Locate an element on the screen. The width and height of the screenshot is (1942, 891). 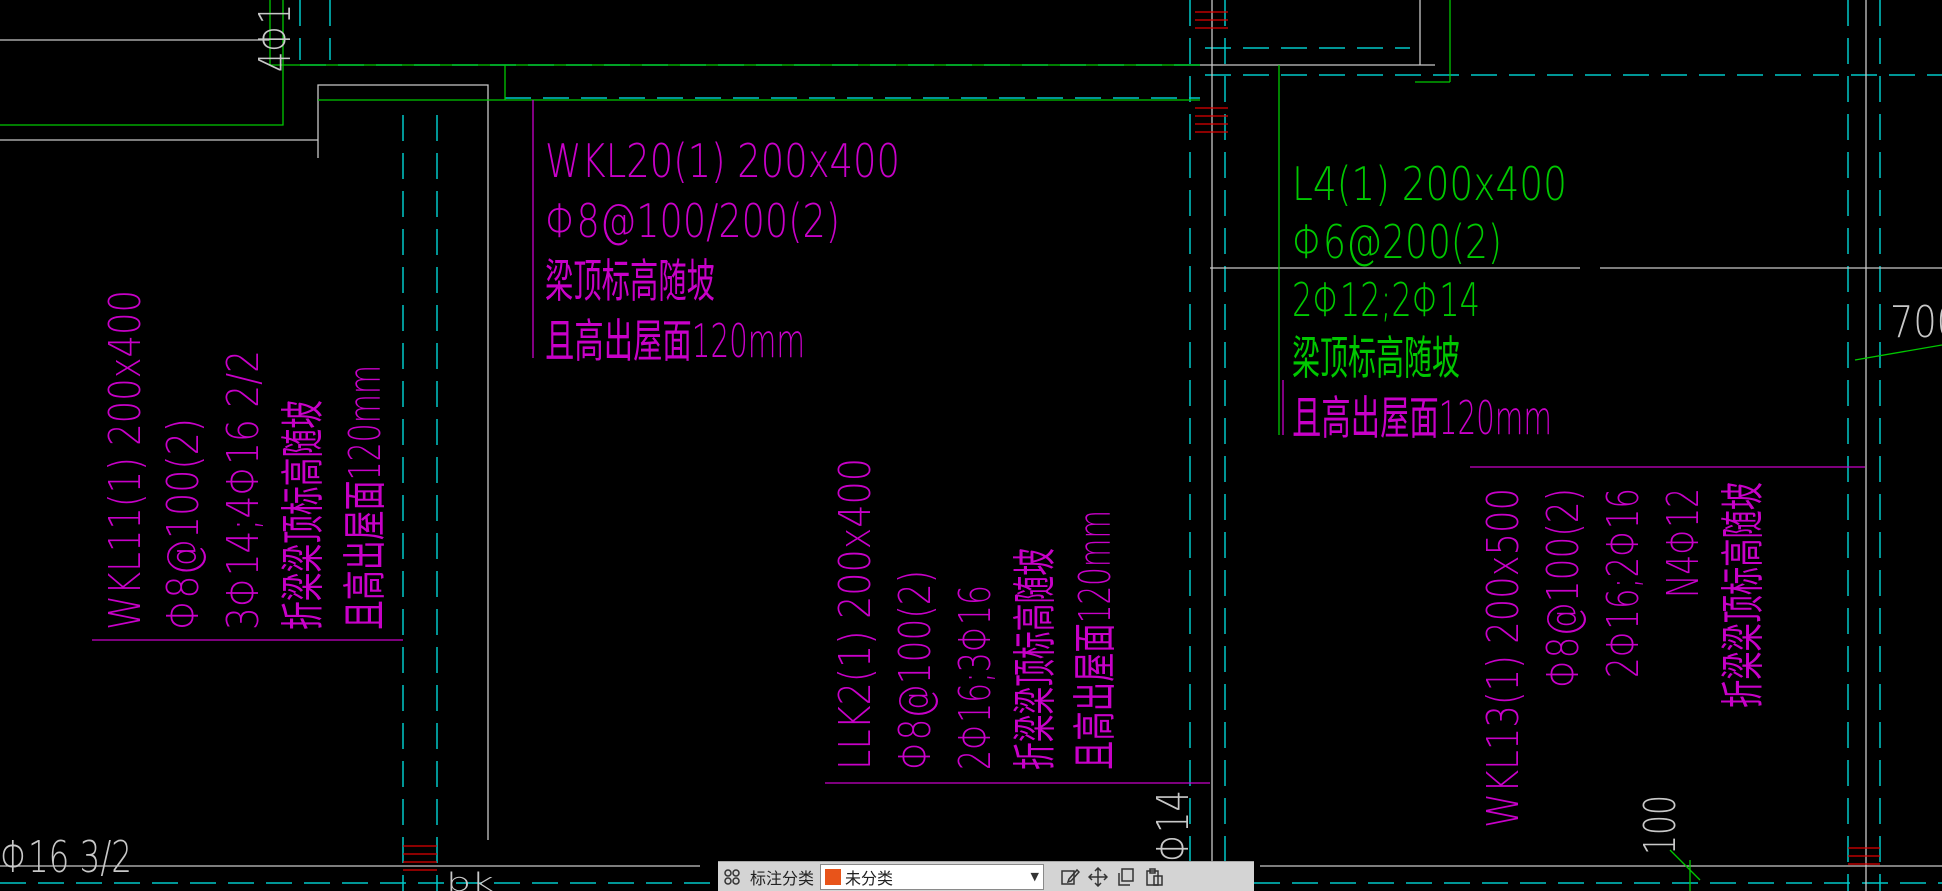
label-bottom-fragment: bk is located at coordinates (470, 879).